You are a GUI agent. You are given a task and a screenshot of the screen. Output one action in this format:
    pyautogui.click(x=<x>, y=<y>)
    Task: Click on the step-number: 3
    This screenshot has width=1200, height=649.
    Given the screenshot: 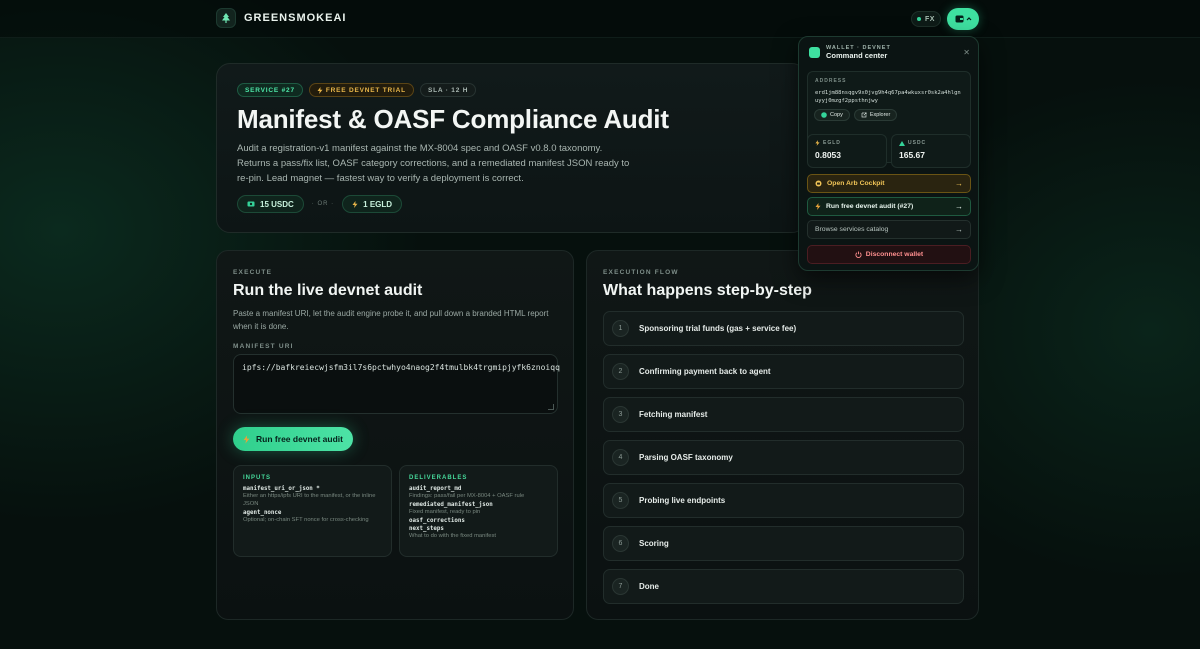 What is the action you would take?
    pyautogui.click(x=620, y=414)
    